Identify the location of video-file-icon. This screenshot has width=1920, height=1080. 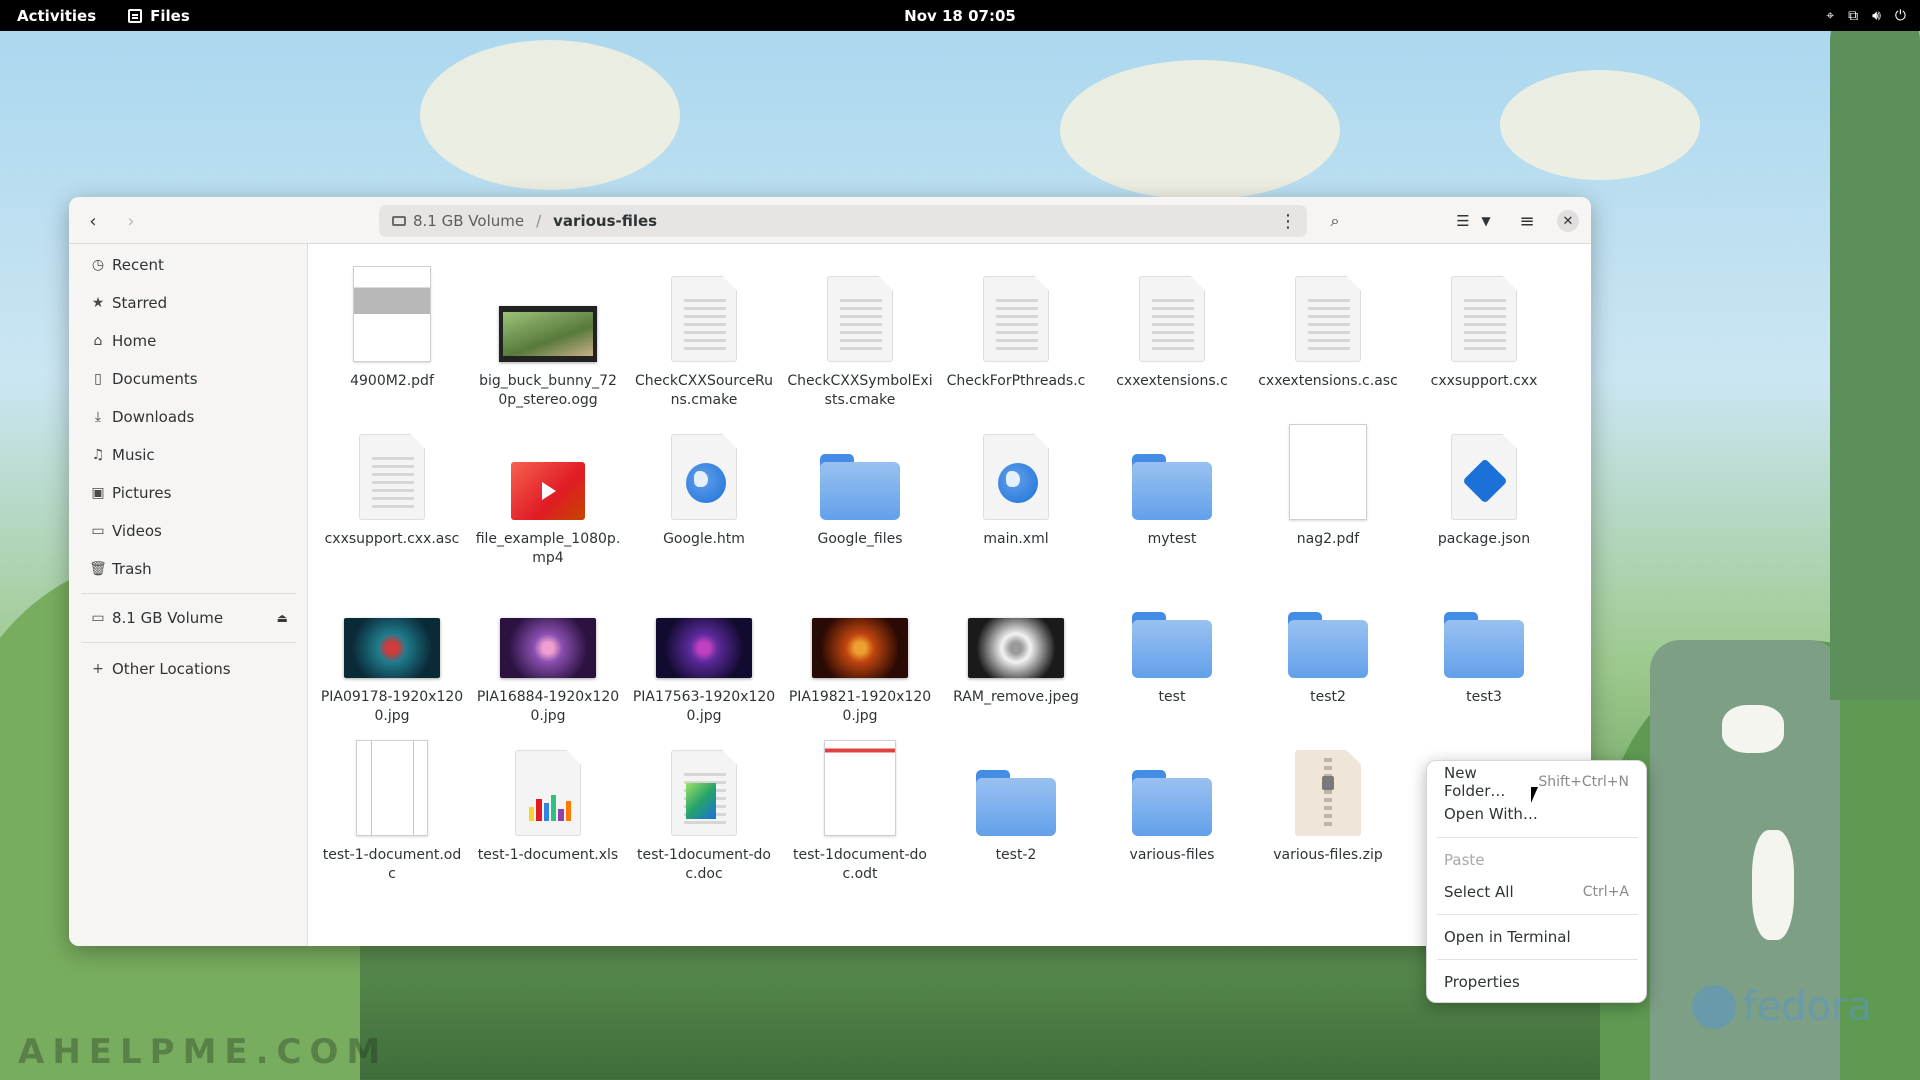
(548, 491).